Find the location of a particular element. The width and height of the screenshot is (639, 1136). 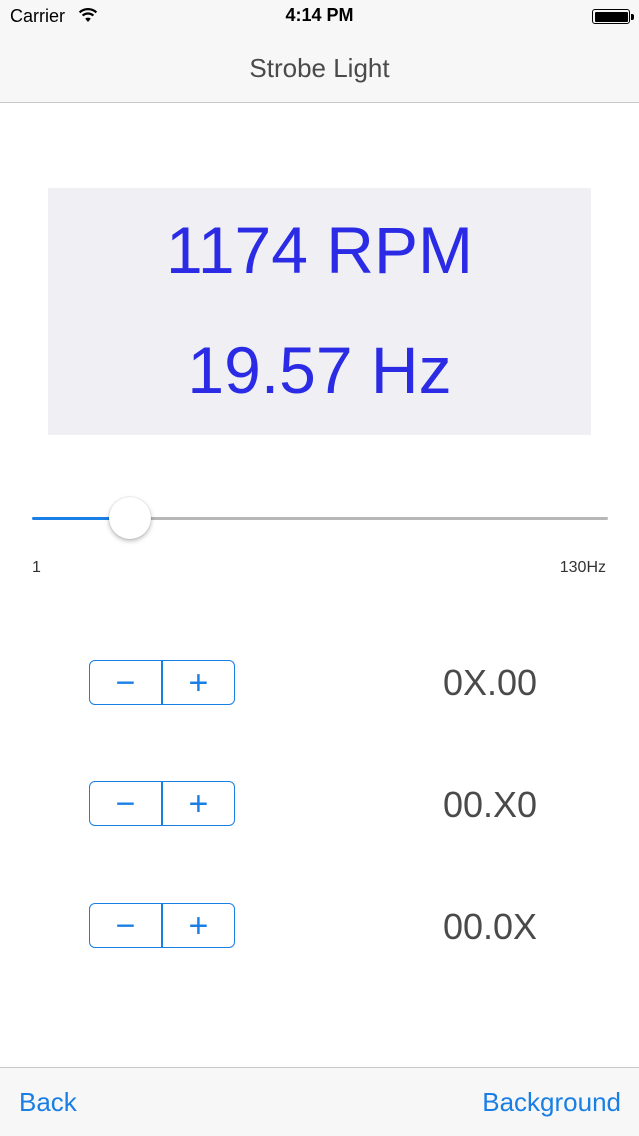

hundredths-digit-stepper: − + is located at coordinates (162, 925).